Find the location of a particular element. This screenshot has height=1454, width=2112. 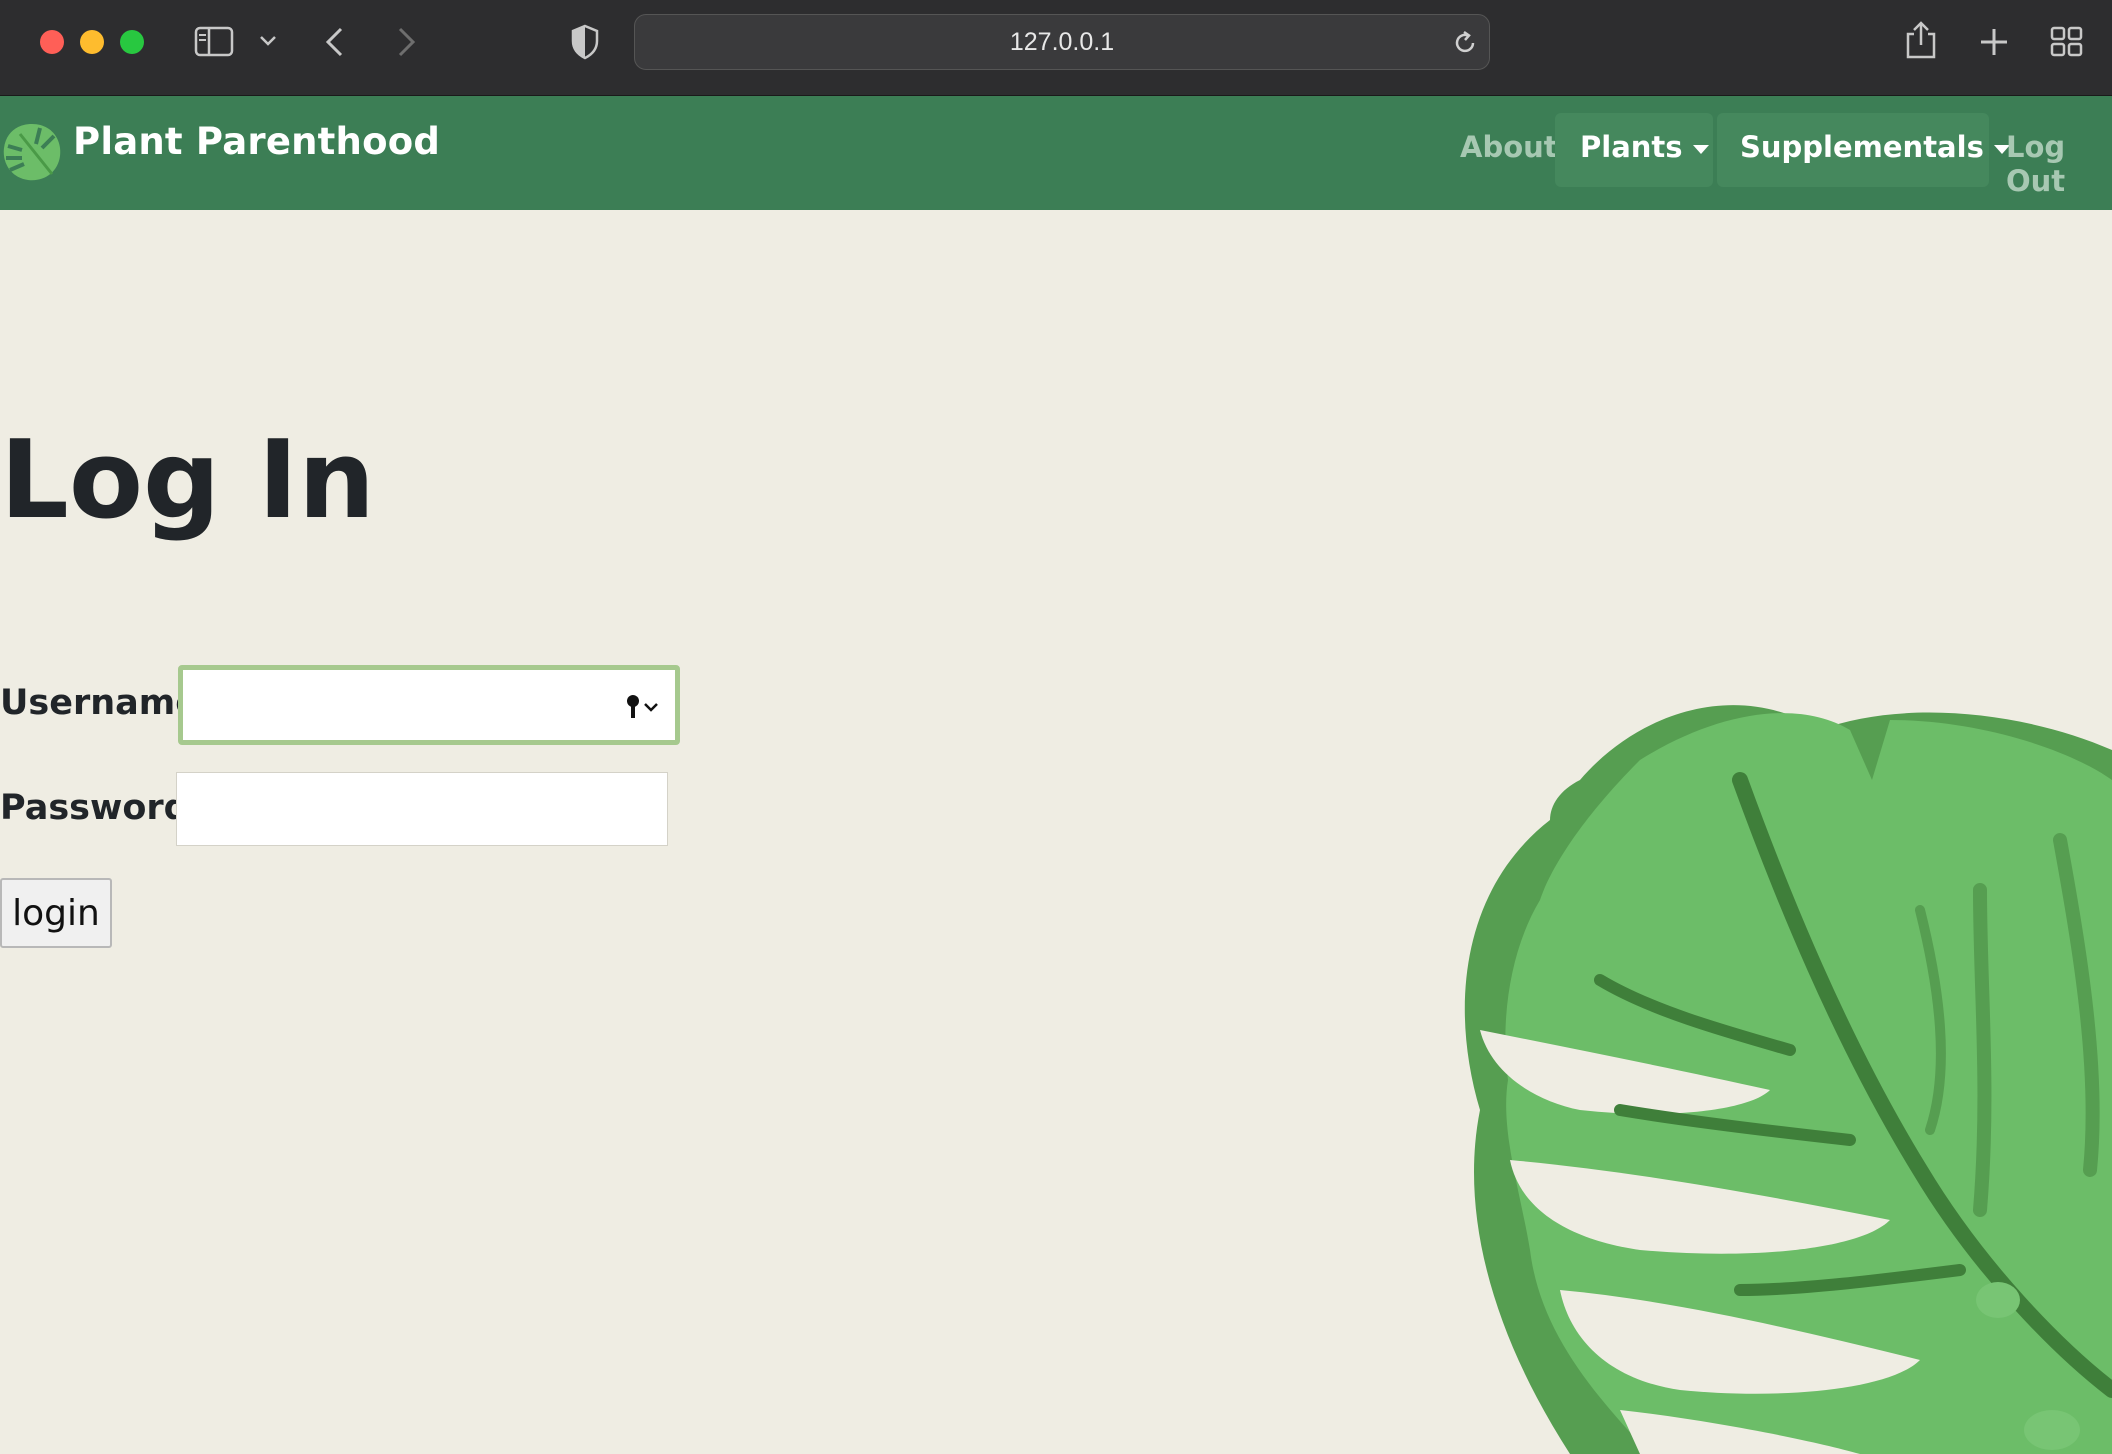

reload-icon is located at coordinates (1465, 43).